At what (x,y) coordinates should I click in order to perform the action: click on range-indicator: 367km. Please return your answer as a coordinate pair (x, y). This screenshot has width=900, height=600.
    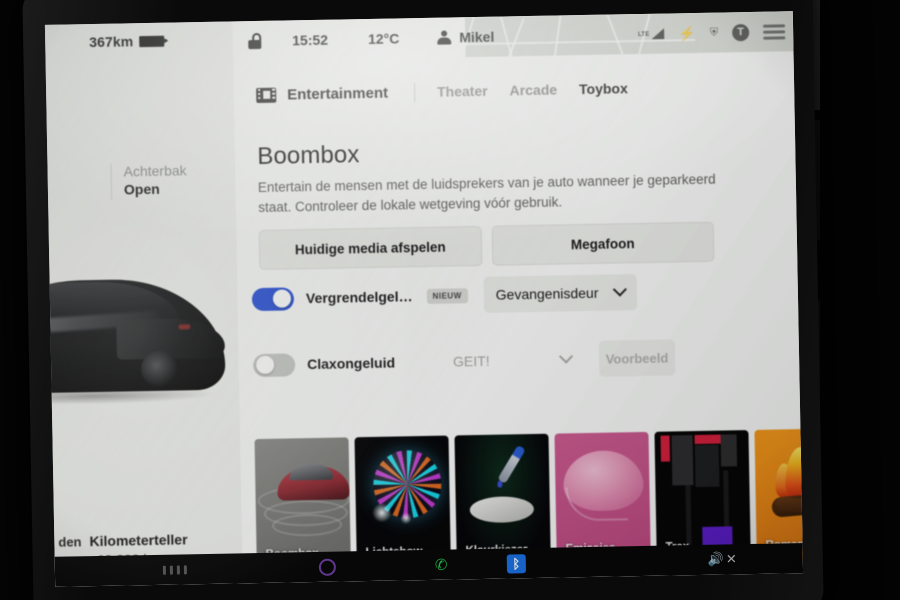
    Looking at the image, I should click on (129, 41).